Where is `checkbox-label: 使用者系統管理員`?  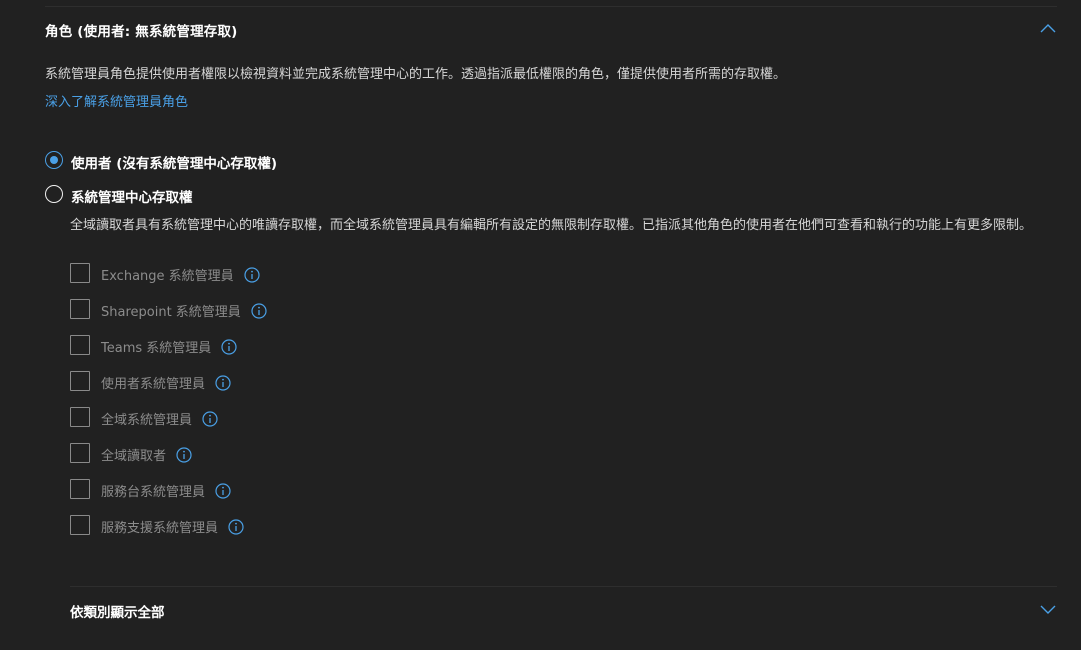
checkbox-label: 使用者系統管理員 is located at coordinates (153, 384).